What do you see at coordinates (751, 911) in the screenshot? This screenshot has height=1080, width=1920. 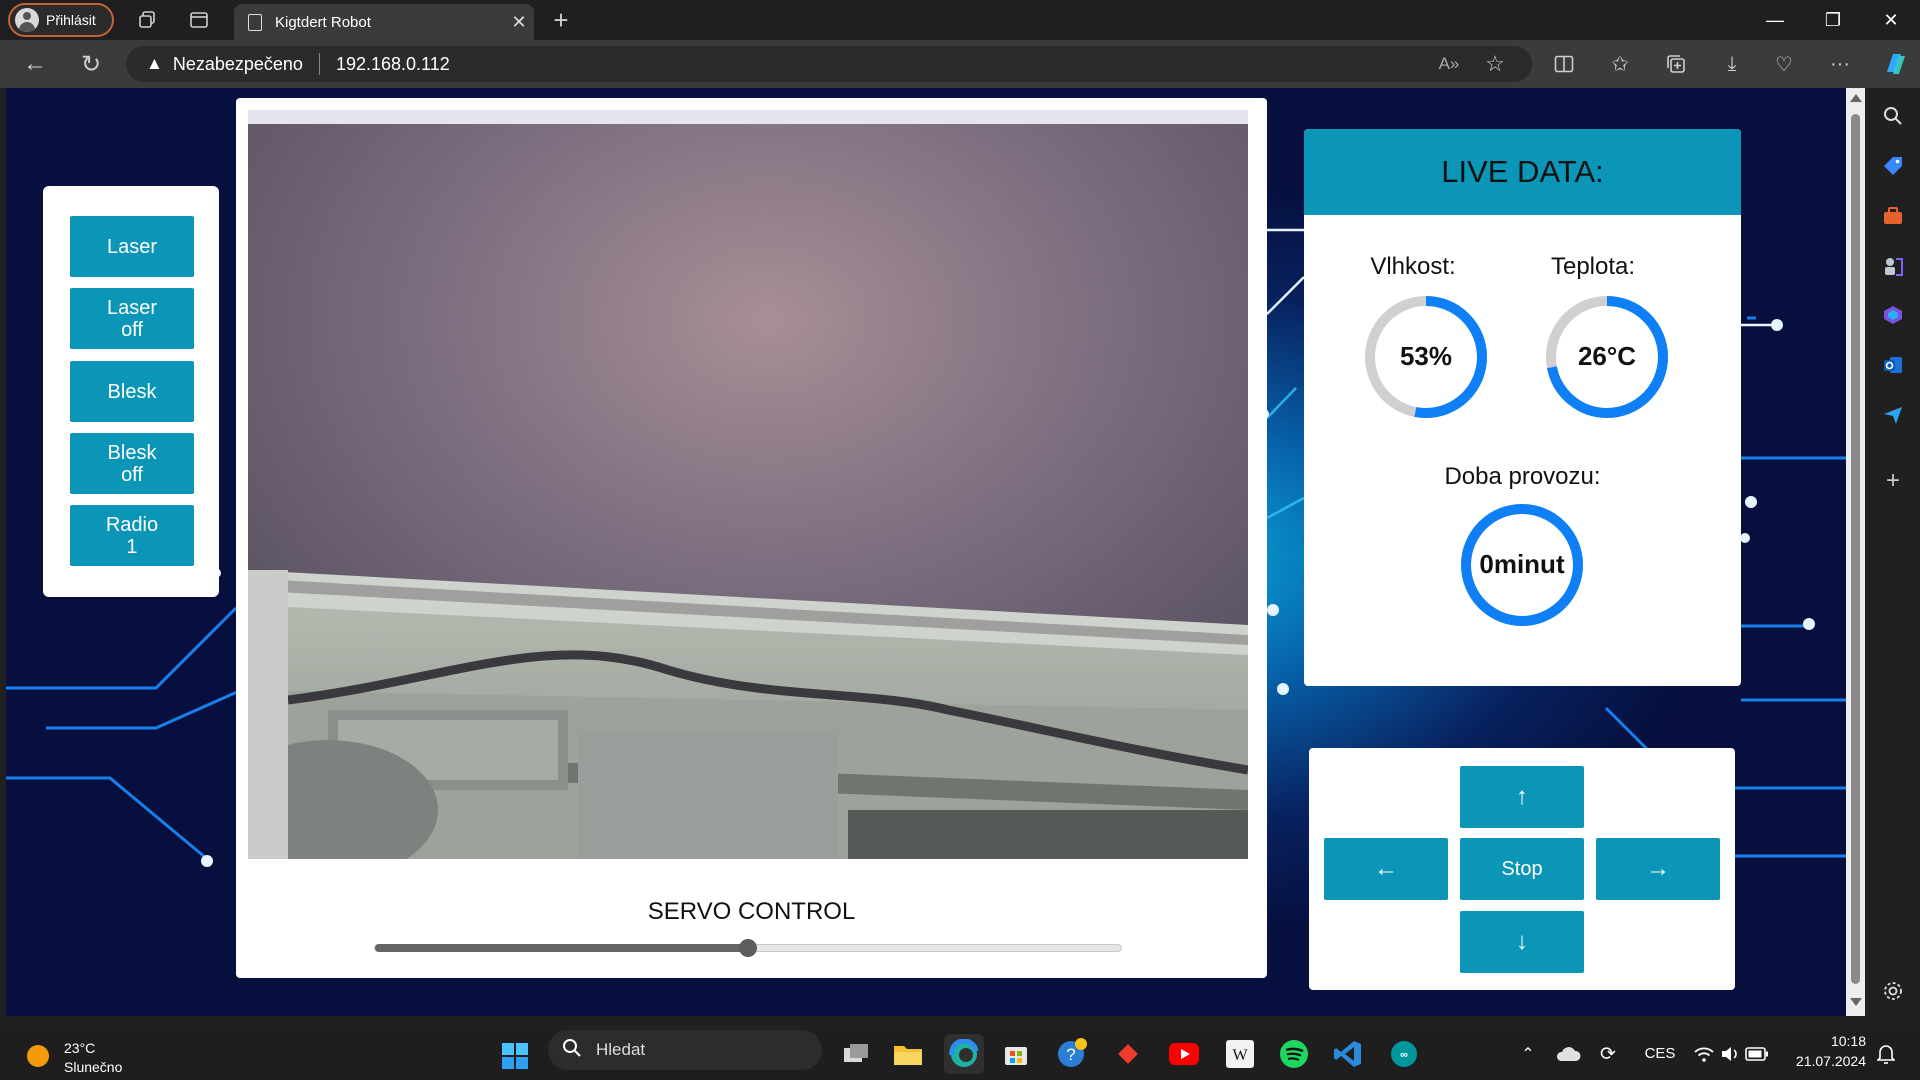 I see `servo-control-title: SERVO CONTROL` at bounding box center [751, 911].